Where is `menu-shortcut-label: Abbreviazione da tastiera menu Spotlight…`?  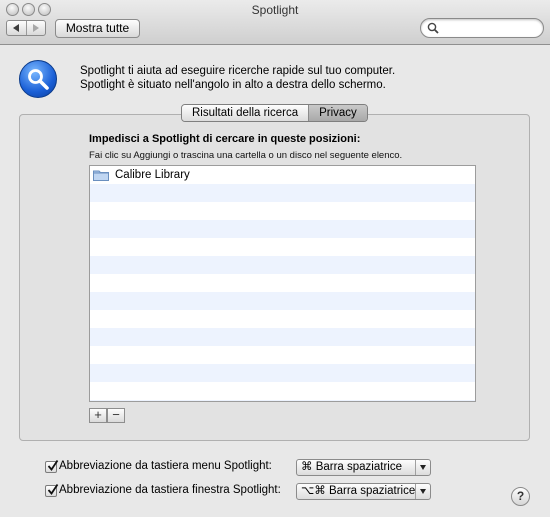
menu-shortcut-label: Abbreviazione da tastiera menu Spotlight… is located at coordinates (165, 466).